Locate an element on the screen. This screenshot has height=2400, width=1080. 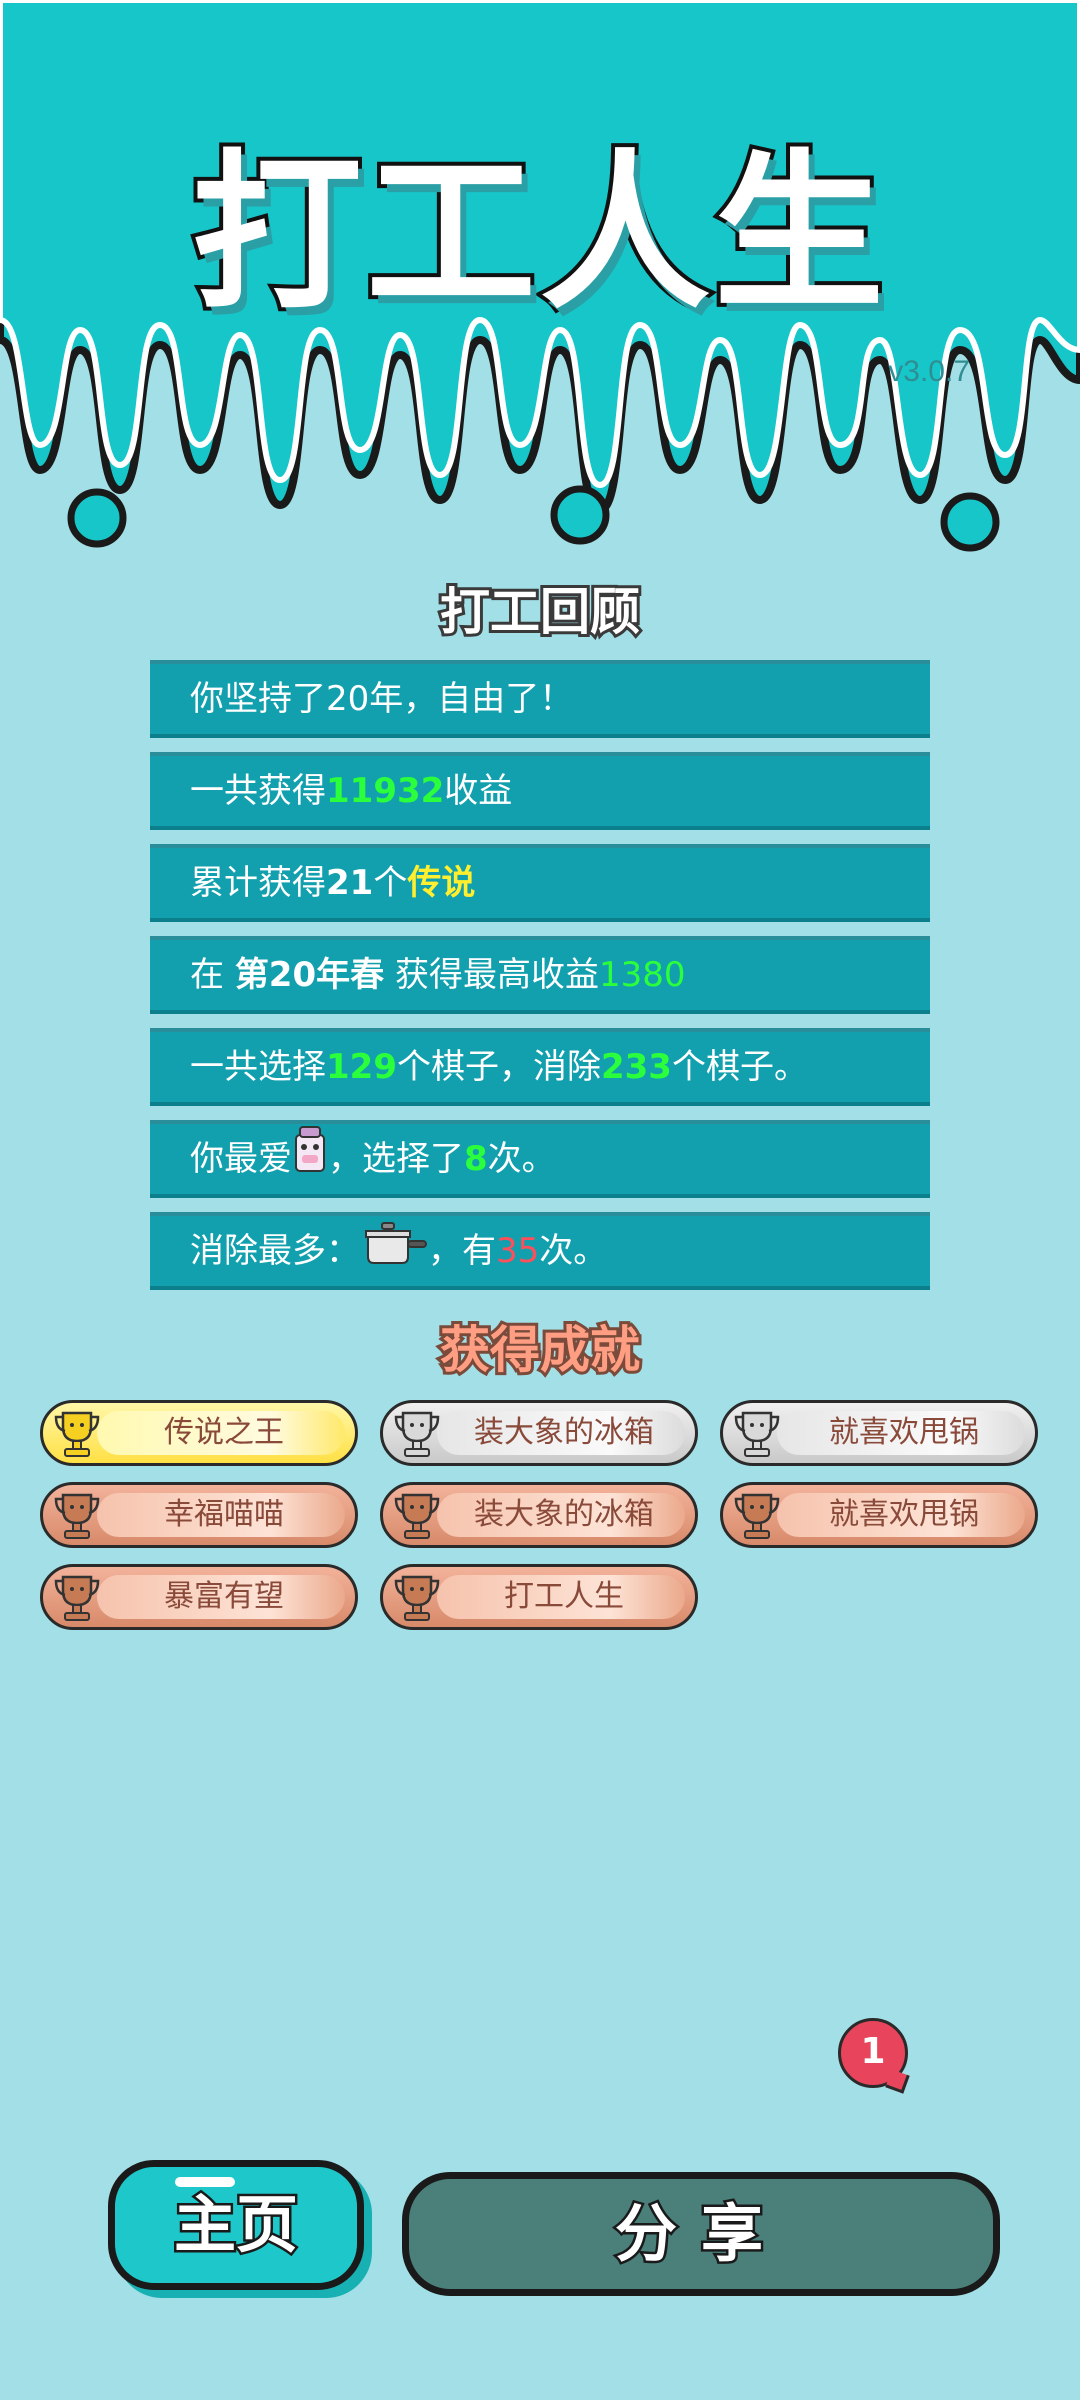
stat-row-years: 你坚持了20年，自由了！ is located at coordinates (540, 699).